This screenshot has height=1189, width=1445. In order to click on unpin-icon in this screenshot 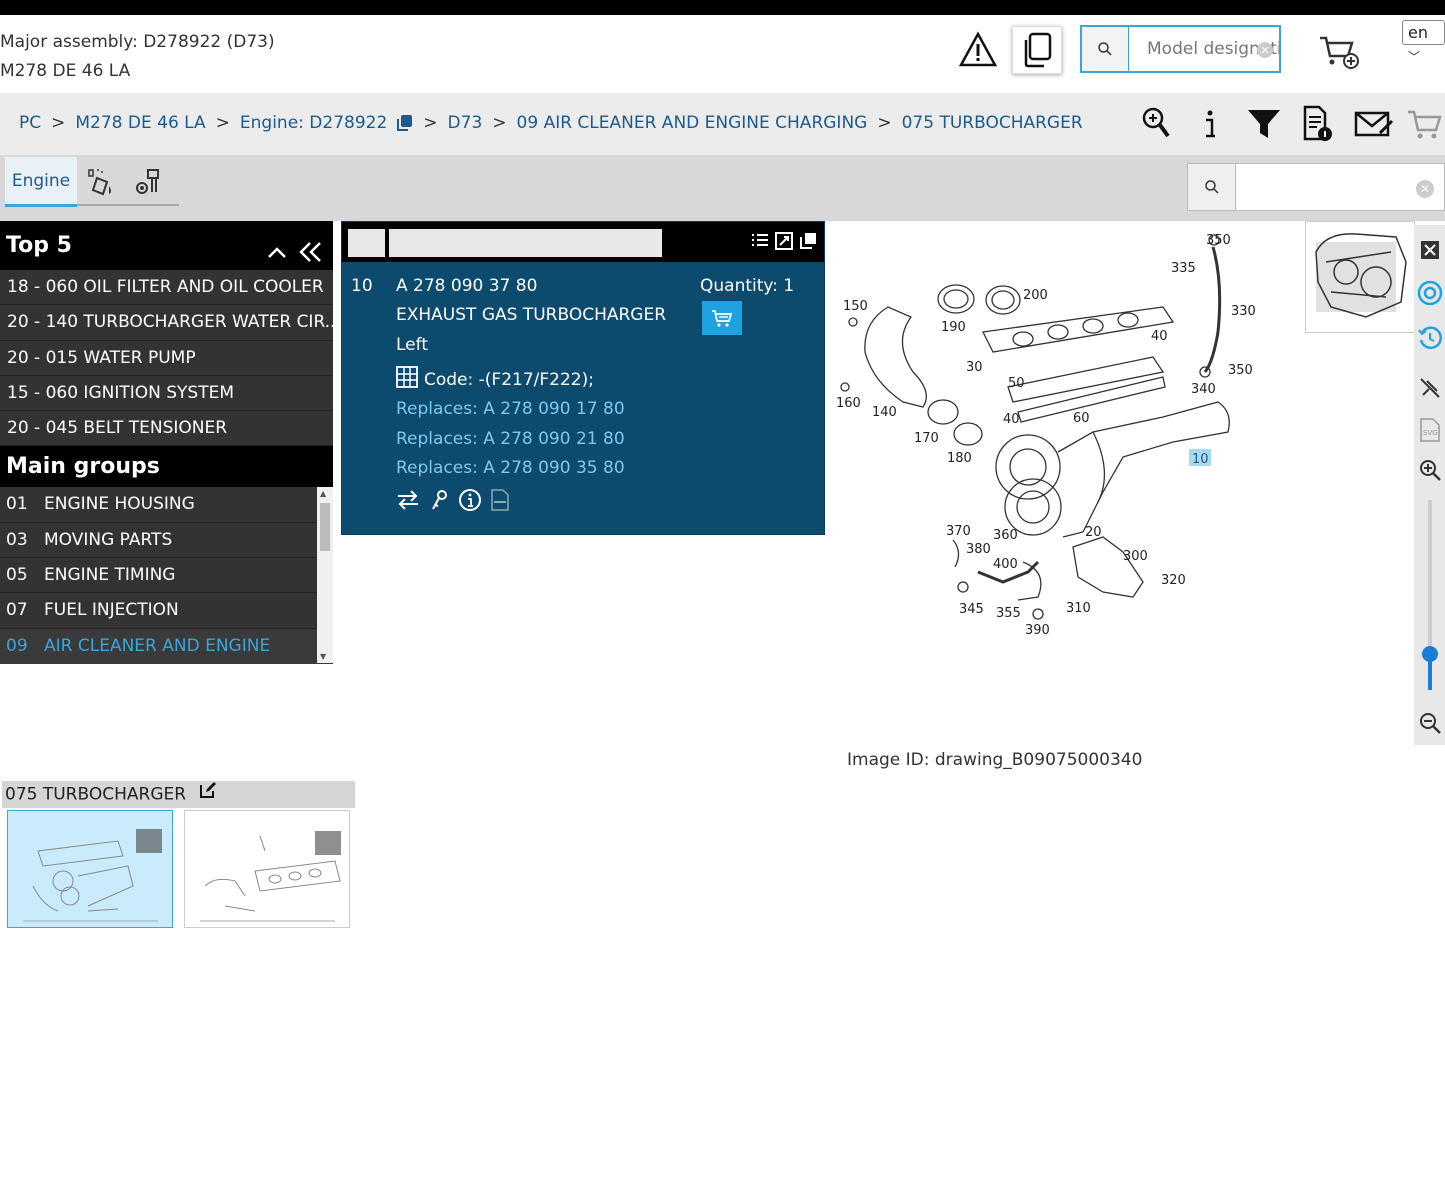, I will do `click(1430, 388)`.